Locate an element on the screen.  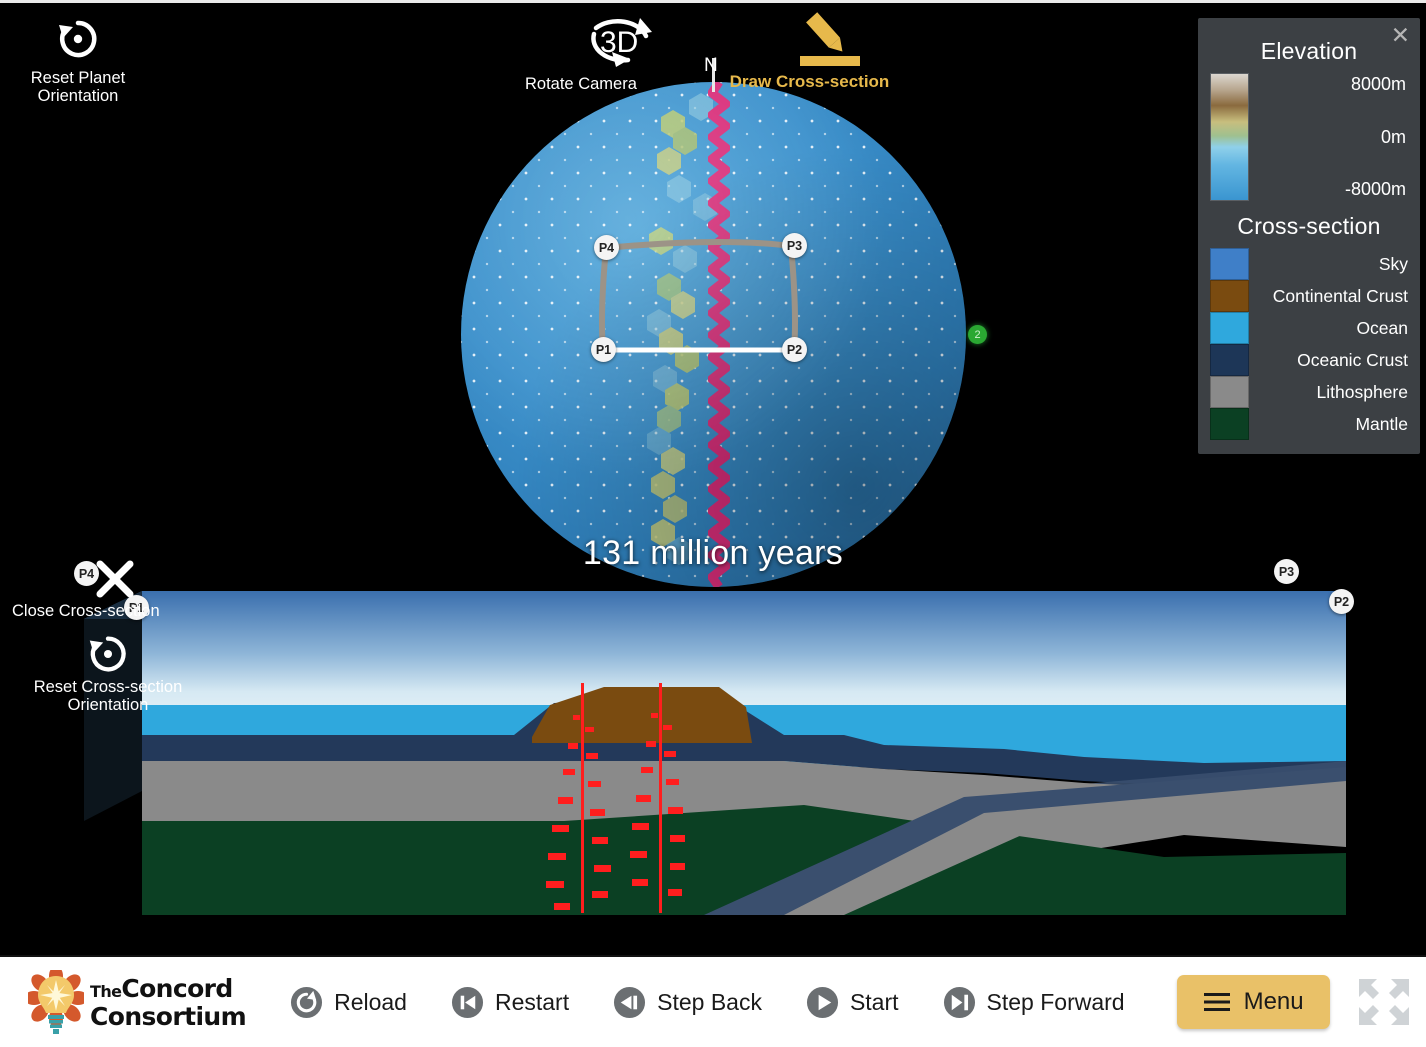
draw-cross-section-button: Draw Cross-section is located at coordinates (809, 51).